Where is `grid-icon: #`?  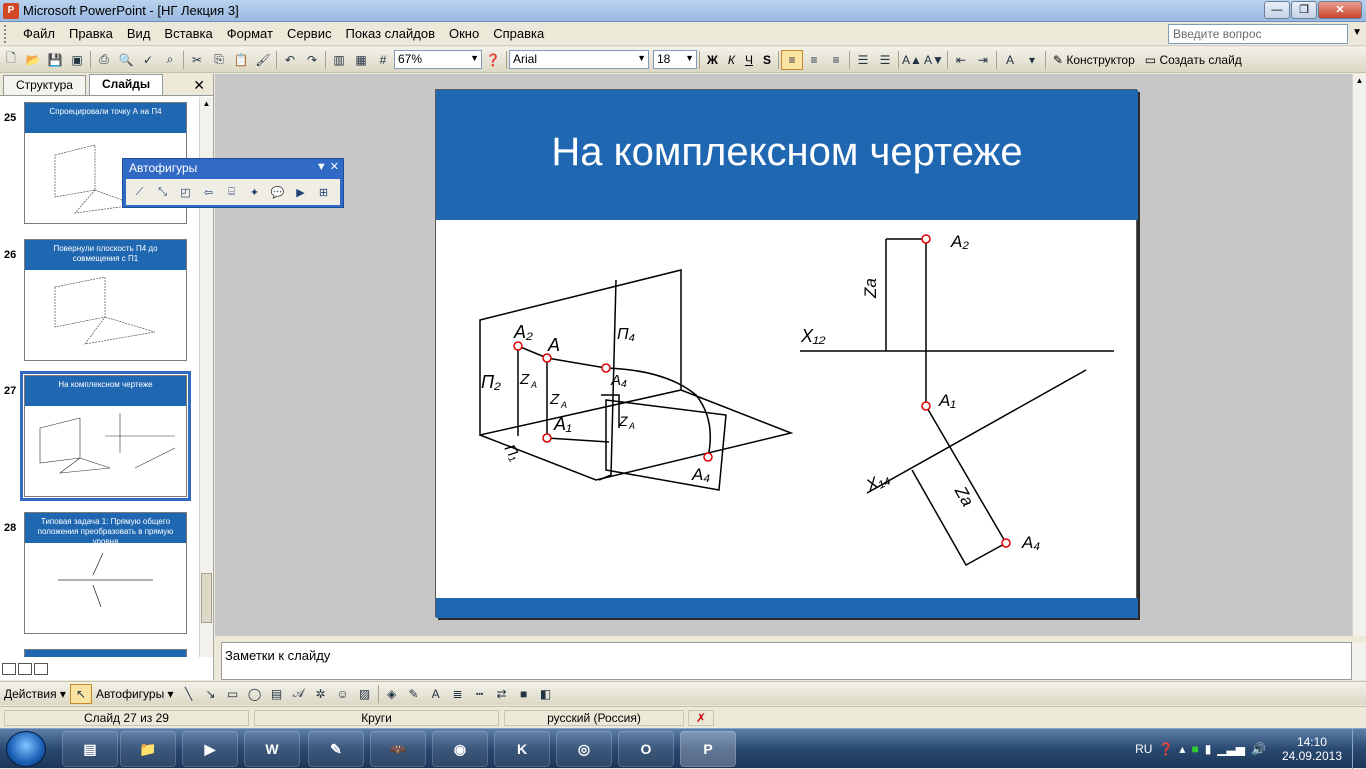 grid-icon: # is located at coordinates (383, 60).